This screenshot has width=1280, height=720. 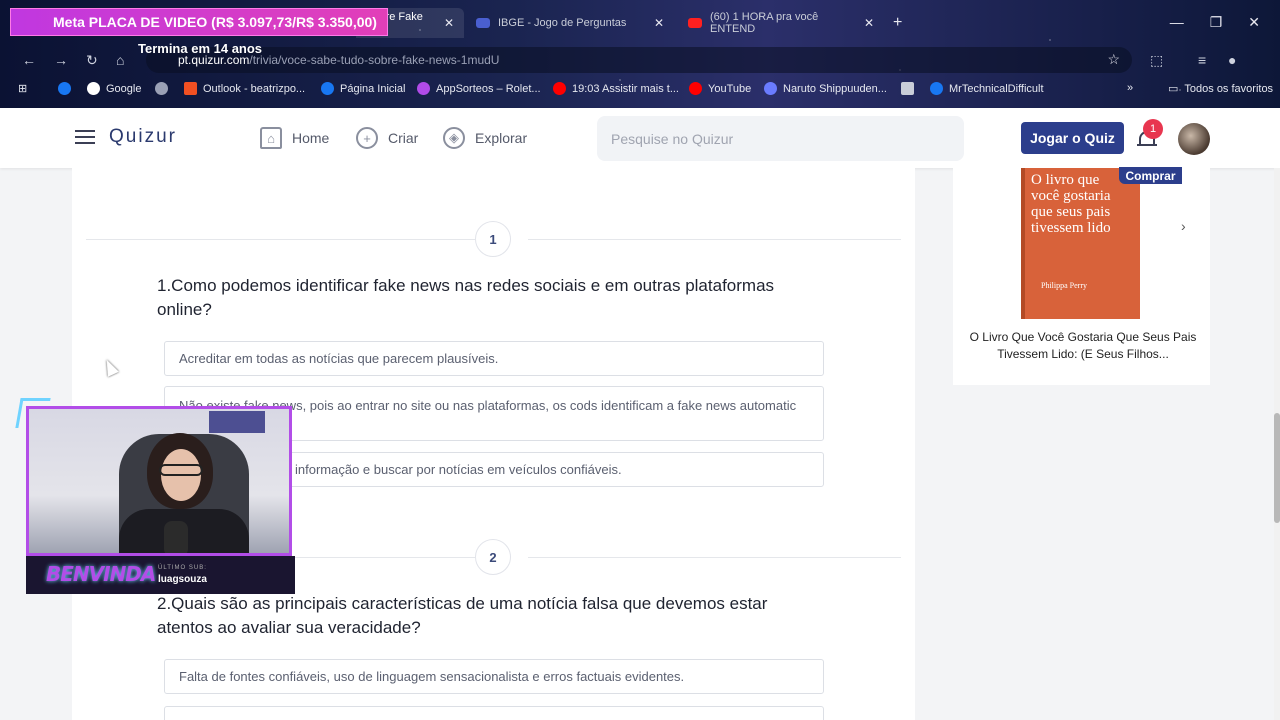 I want to click on bookmark-label: Google, so click(x=124, y=88).